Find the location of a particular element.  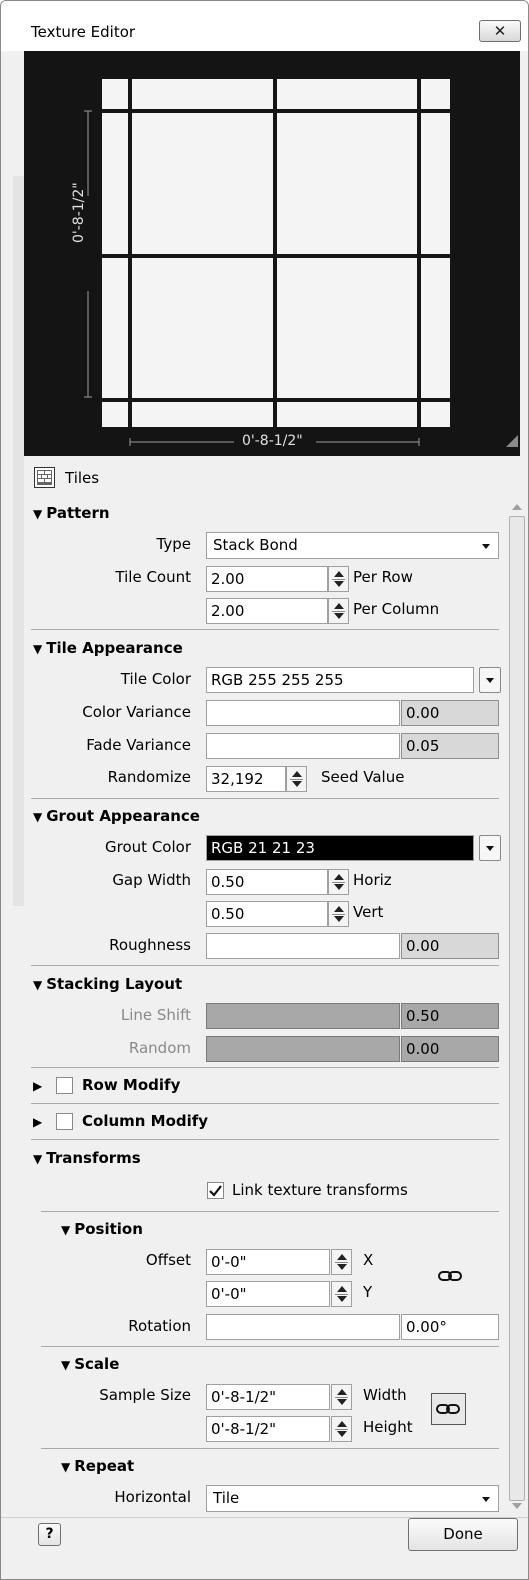

row-modify-checkbox is located at coordinates (64, 1085).